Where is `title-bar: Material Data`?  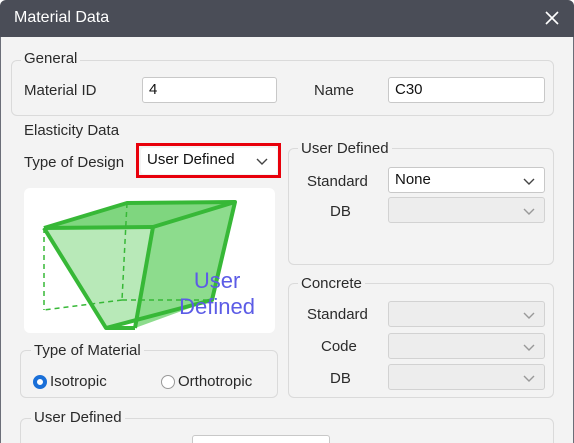
title-bar: Material Data is located at coordinates (287, 18).